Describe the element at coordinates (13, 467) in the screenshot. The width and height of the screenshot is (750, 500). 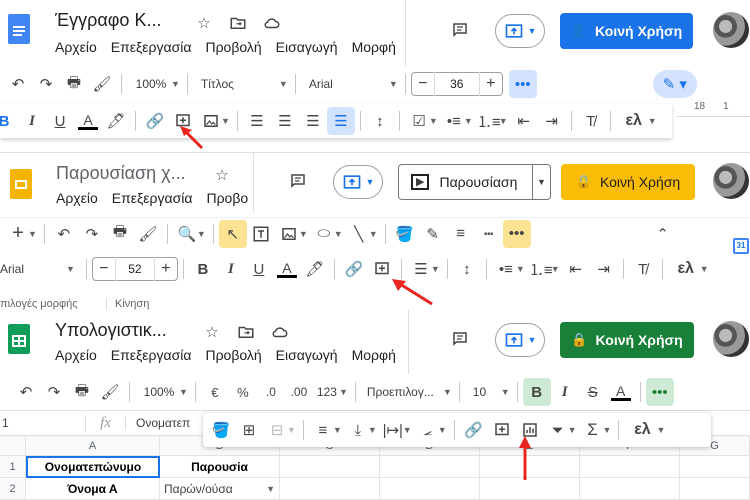
I see `row-header: 1` at that location.